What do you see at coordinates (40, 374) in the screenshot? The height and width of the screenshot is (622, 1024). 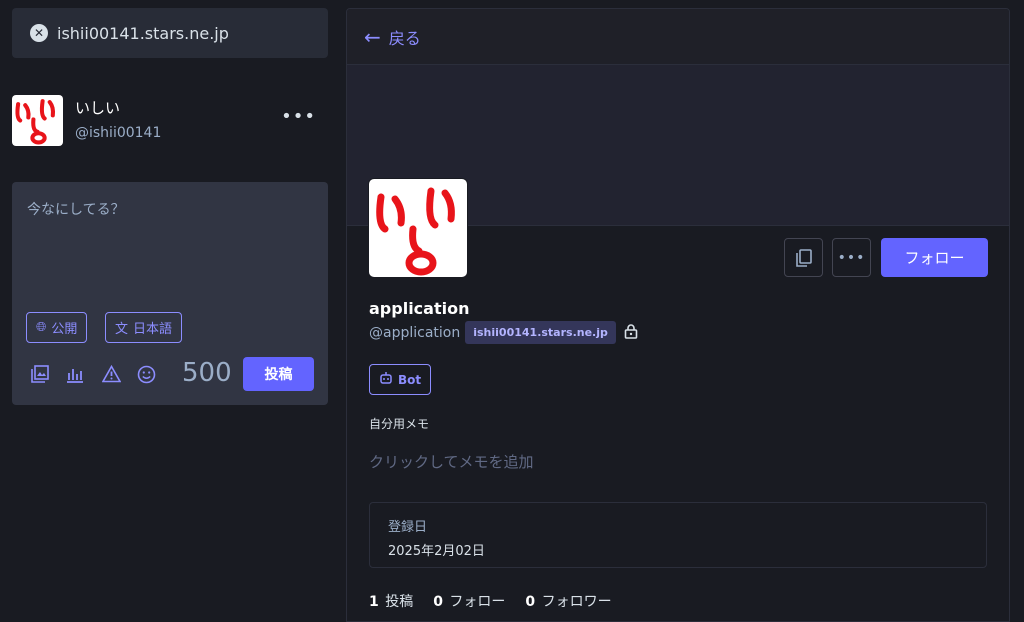 I see `image-icon` at bounding box center [40, 374].